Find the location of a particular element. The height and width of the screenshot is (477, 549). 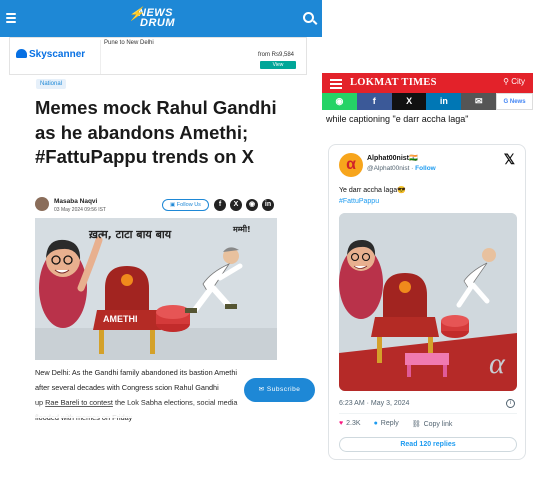

city-selector: ⚲ City is located at coordinates (514, 81).